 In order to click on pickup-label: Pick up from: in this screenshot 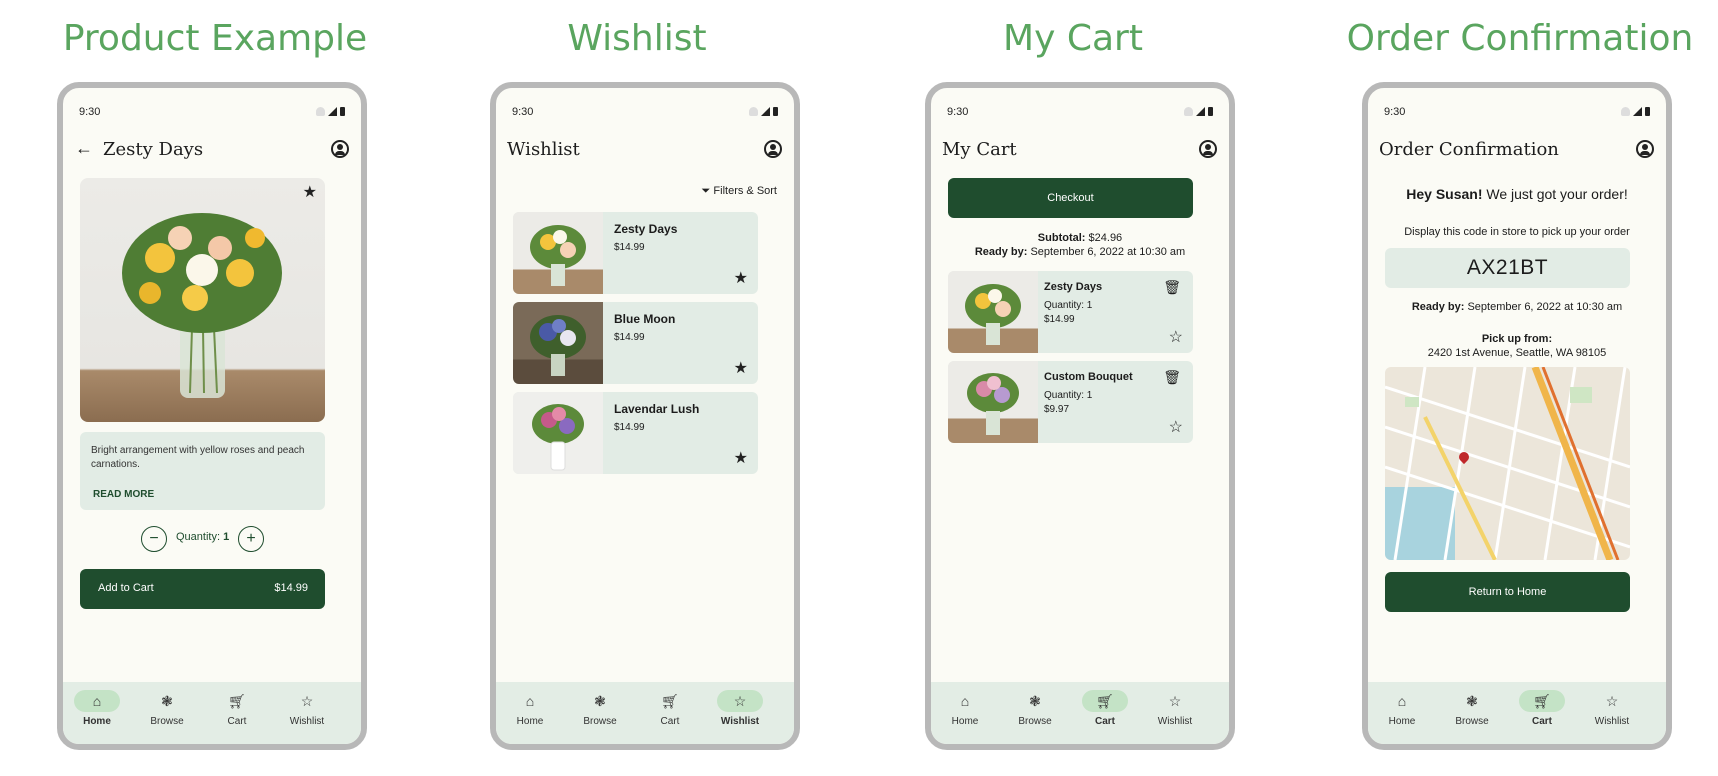, I will do `click(1517, 339)`.